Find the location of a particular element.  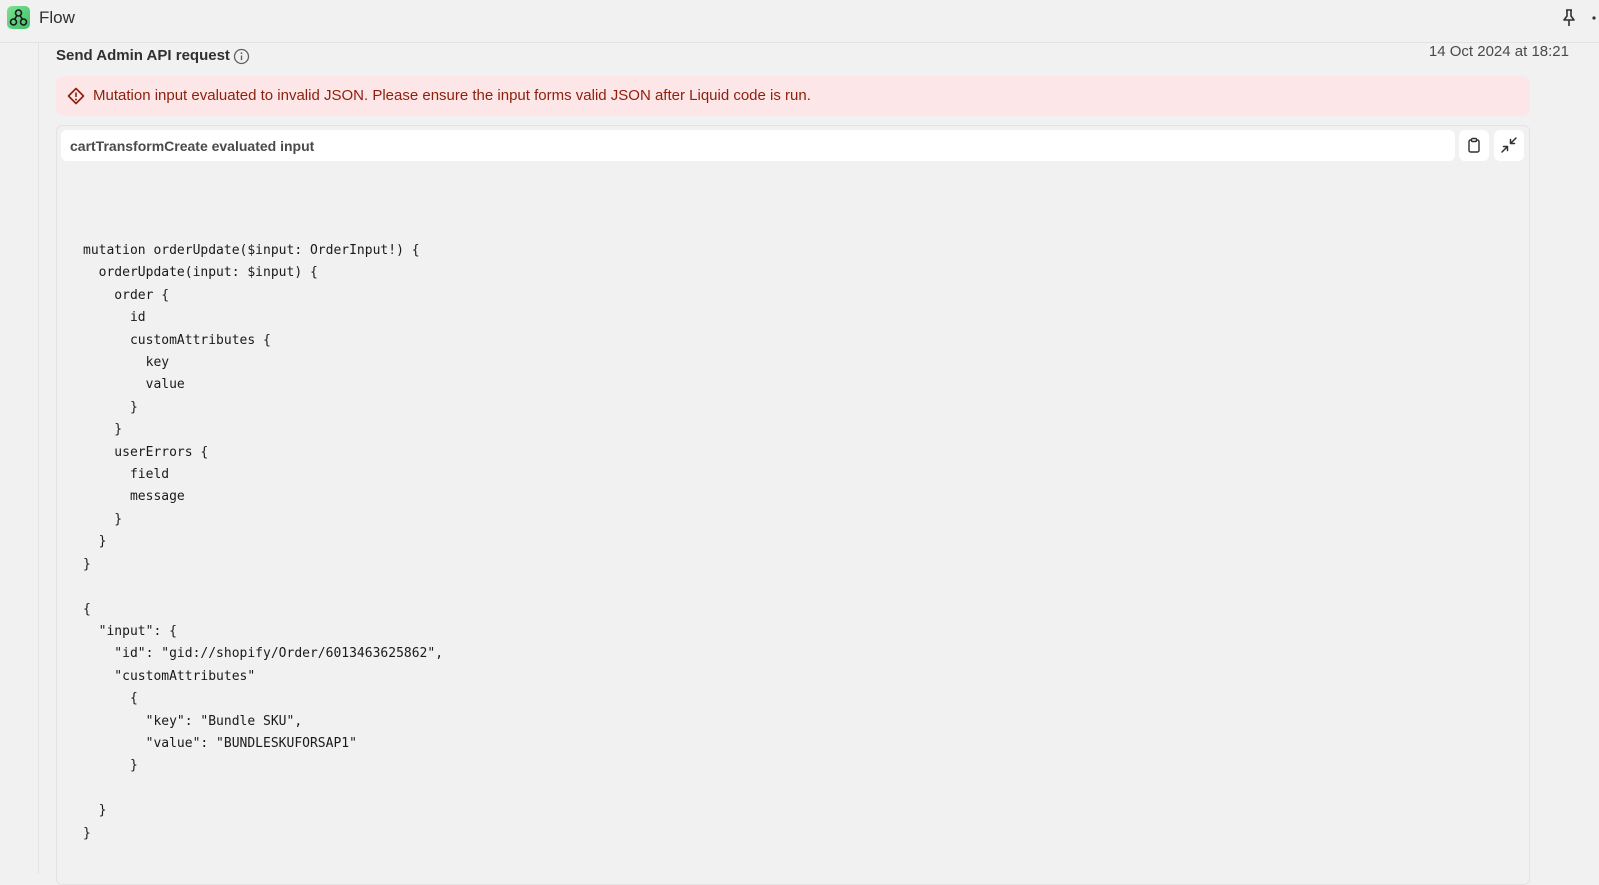

run-timestamp: 14 Oct 2024 at 18:21 is located at coordinates (1498, 51).